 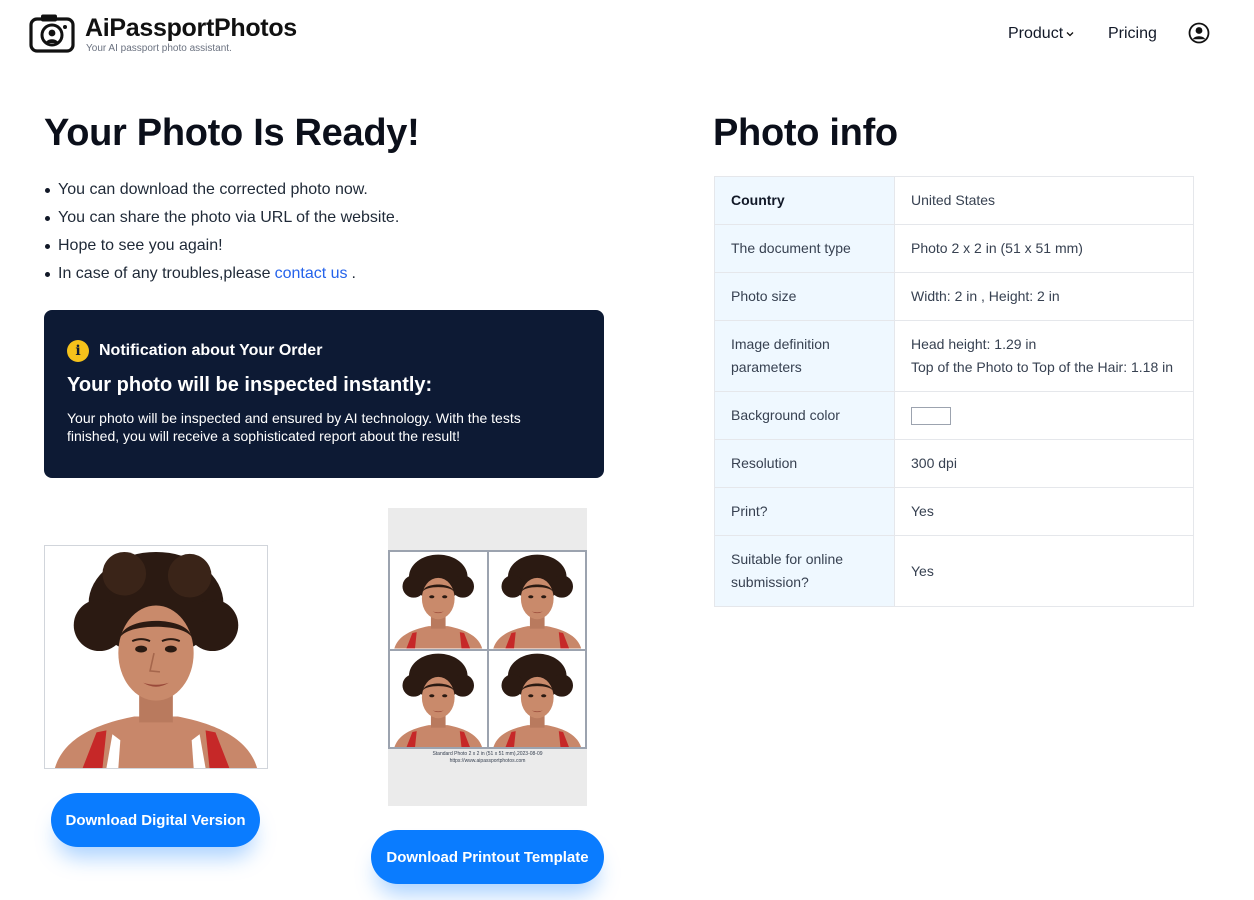 I want to click on table-row: Background color, so click(x=954, y=415).